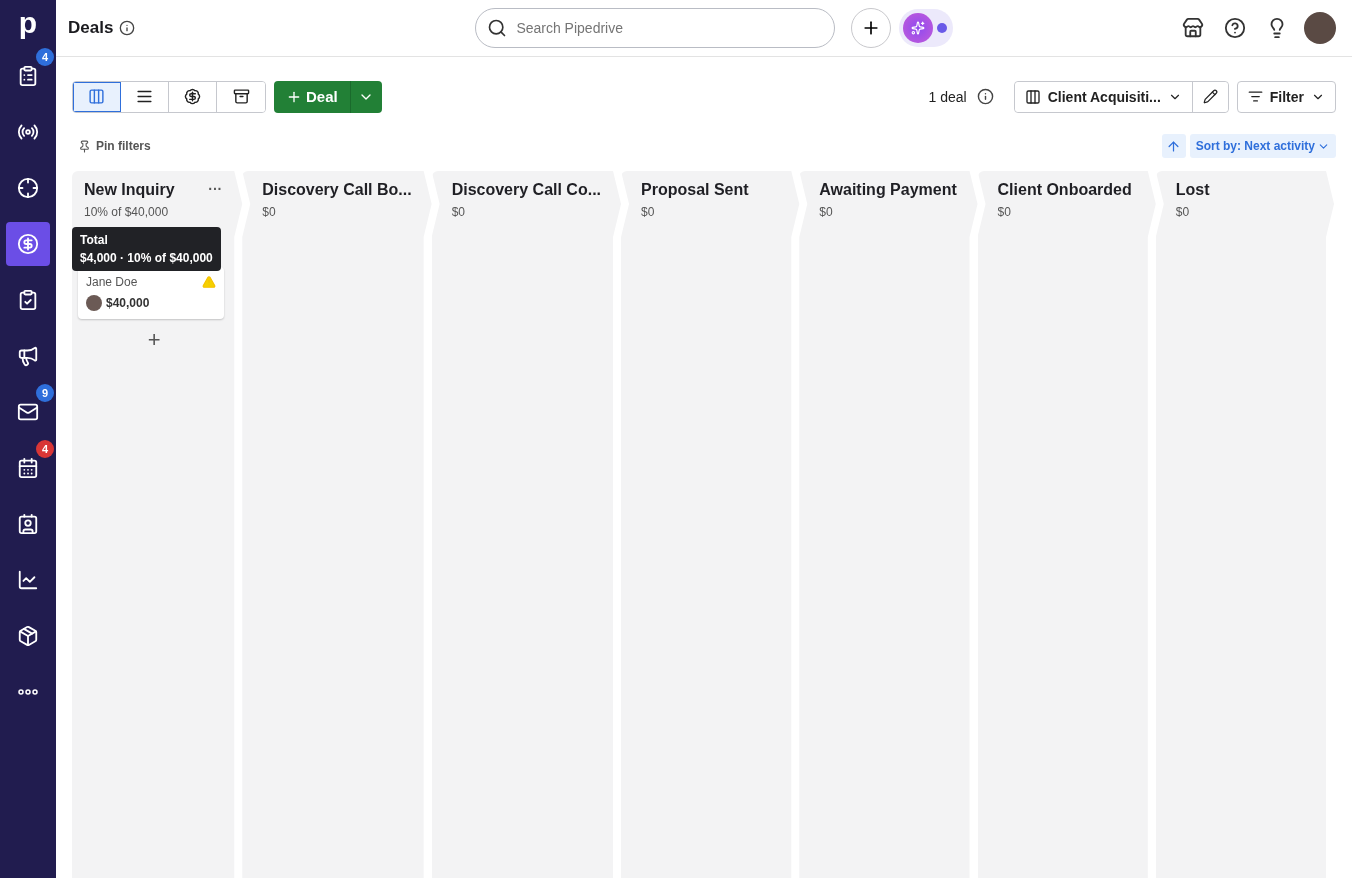  What do you see at coordinates (28, 188) in the screenshot?
I see `crosshair-icon` at bounding box center [28, 188].